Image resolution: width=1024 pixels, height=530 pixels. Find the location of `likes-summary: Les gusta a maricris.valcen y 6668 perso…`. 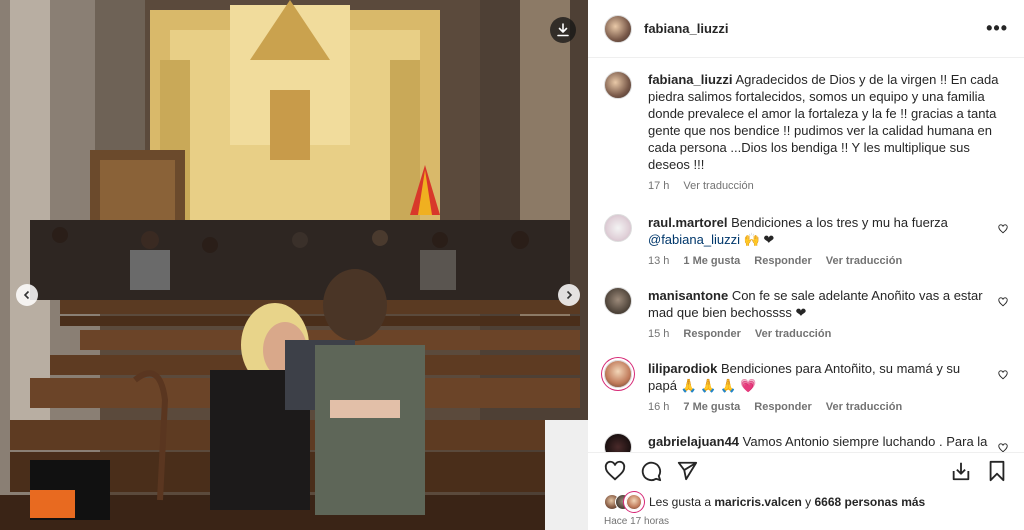

likes-summary: Les gusta a maricris.valcen y 6668 perso… is located at coordinates (806, 502).